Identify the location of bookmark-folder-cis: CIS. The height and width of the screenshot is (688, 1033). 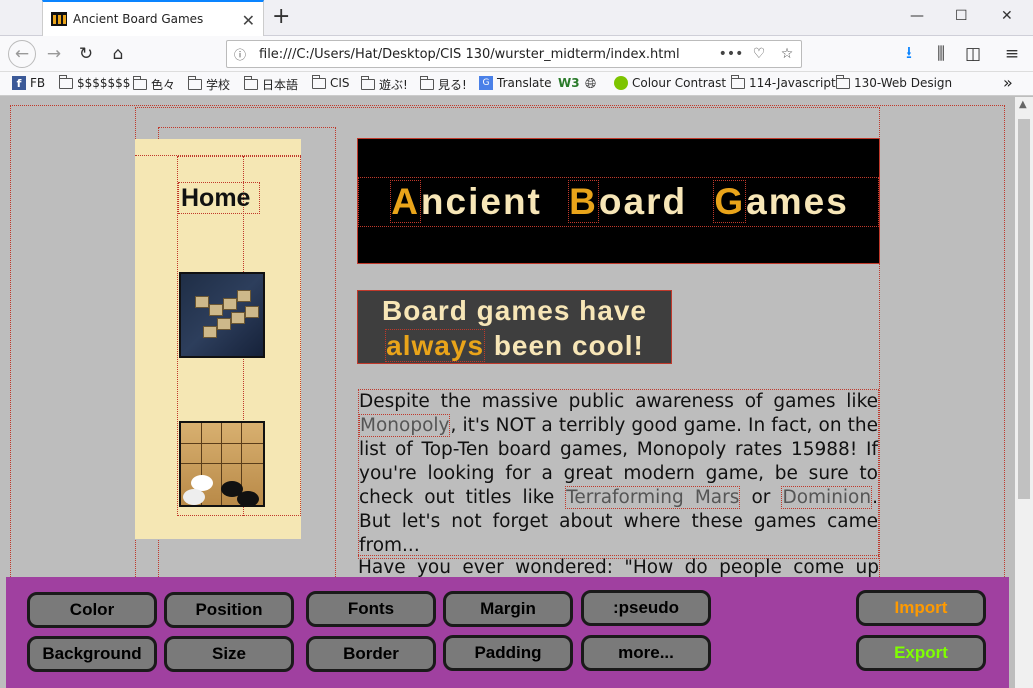
(331, 82).